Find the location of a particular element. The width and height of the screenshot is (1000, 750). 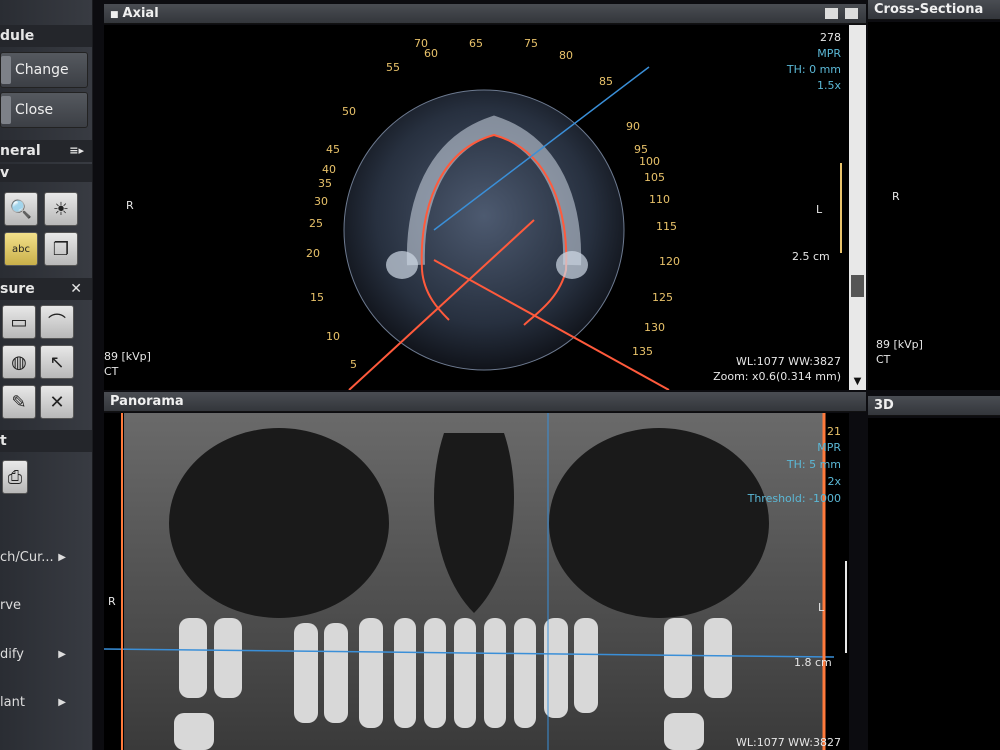

axial-scroll-thumb is located at coordinates (857, 286).